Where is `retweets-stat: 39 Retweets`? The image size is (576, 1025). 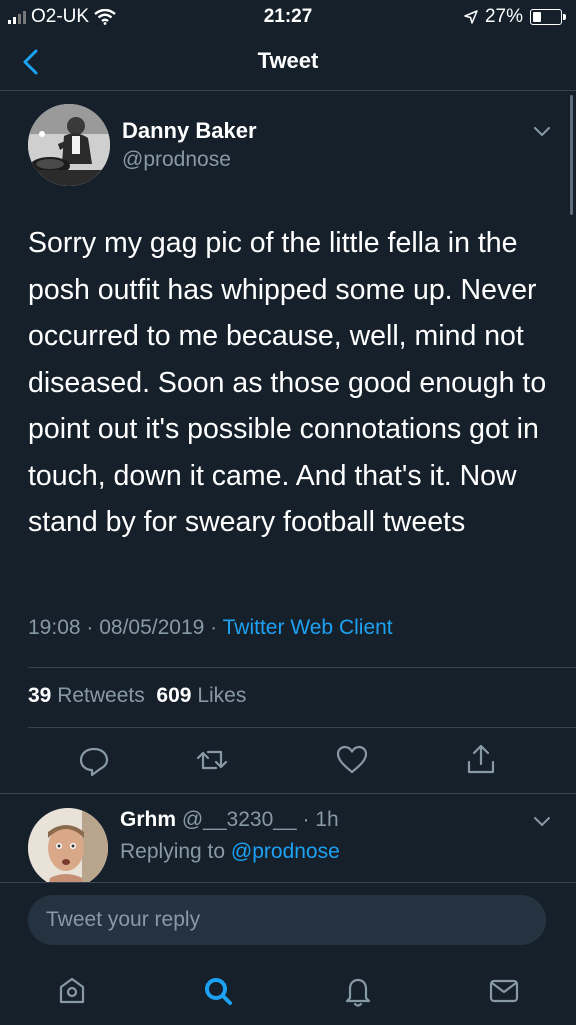
retweets-stat: 39 Retweets is located at coordinates (86, 695).